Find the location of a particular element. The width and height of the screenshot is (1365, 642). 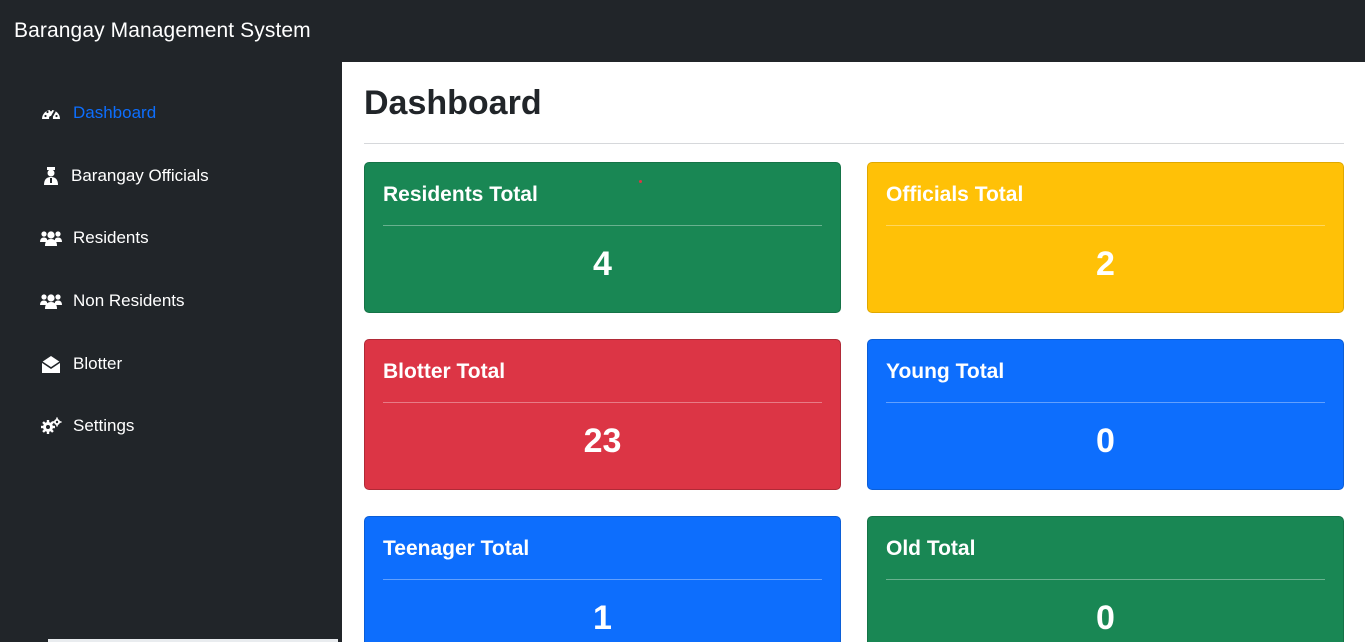

card-value: 2 is located at coordinates (1105, 264).